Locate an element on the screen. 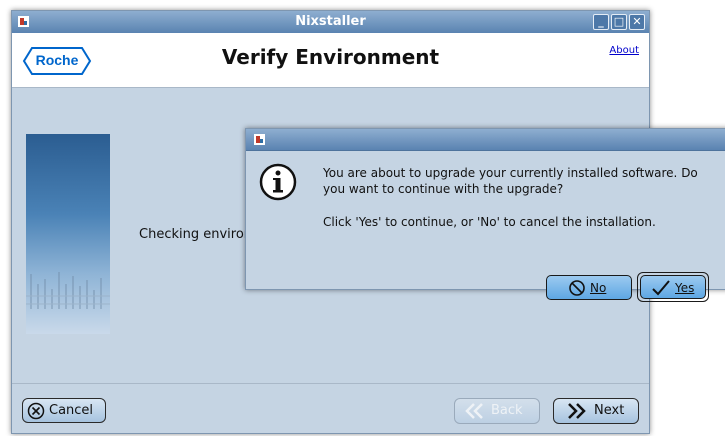  minimize-button: _ is located at coordinates (601, 22).